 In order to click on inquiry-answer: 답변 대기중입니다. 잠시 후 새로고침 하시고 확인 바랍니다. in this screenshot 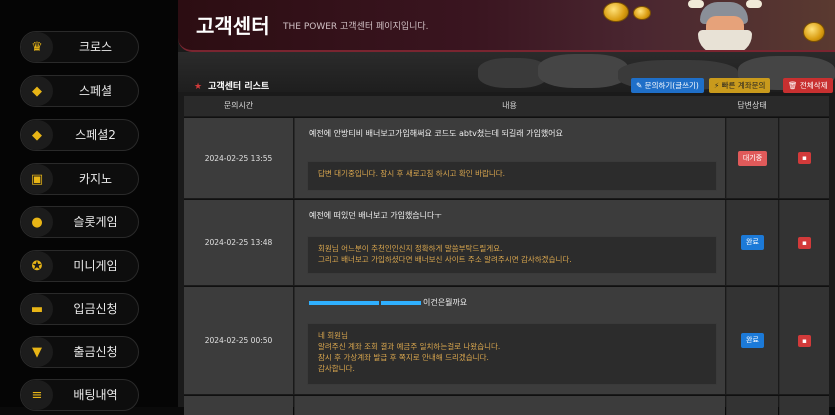, I will do `click(512, 176)`.